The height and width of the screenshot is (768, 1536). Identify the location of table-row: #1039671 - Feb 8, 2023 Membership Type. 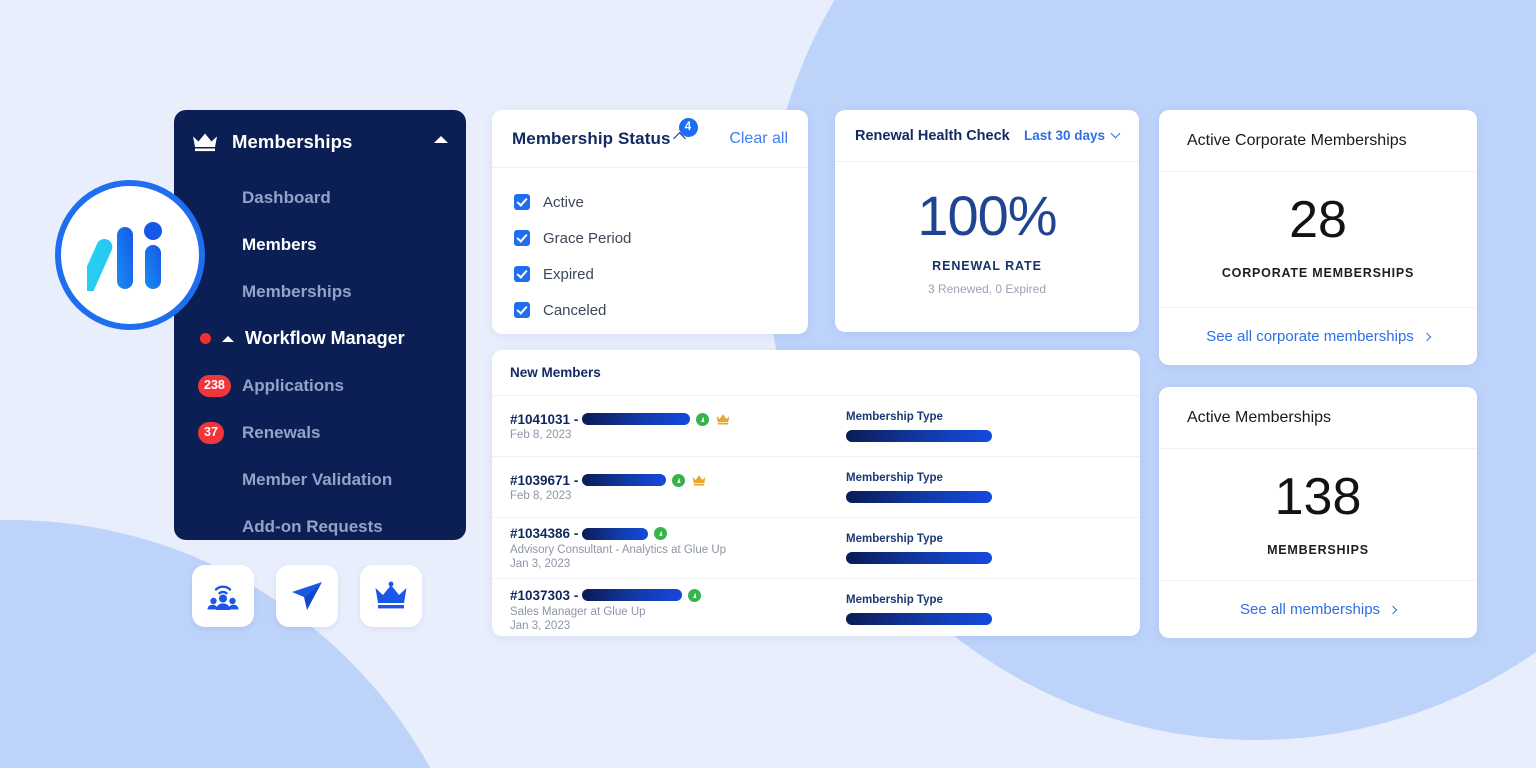
(816, 487).